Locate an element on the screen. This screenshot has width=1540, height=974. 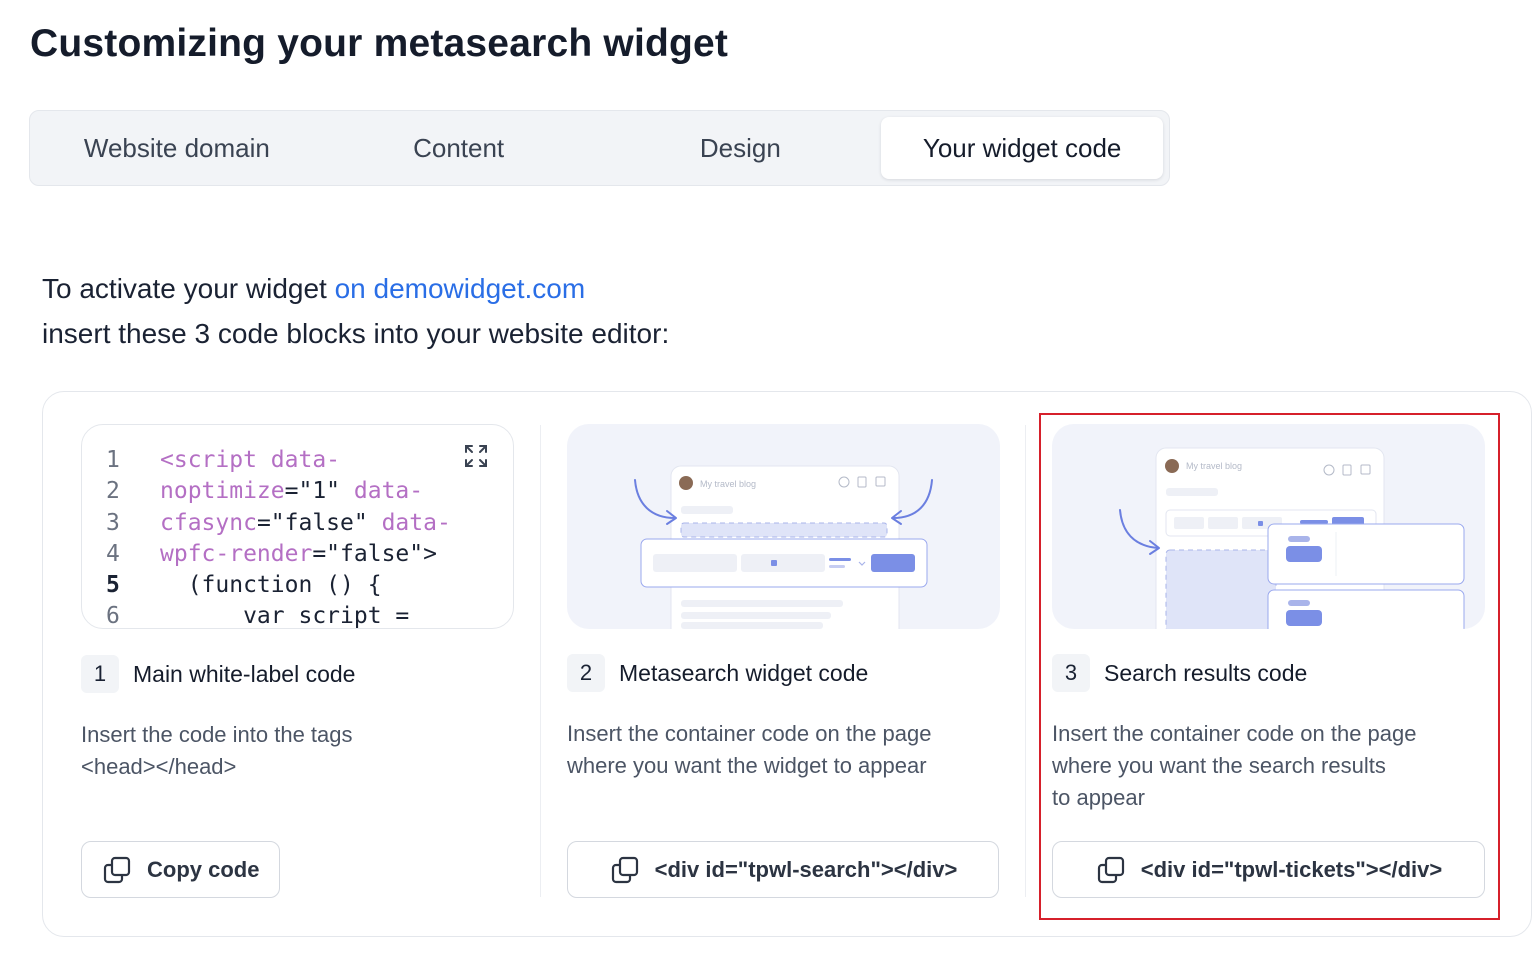
step-title: Main white-label code is located at coordinates (244, 673).